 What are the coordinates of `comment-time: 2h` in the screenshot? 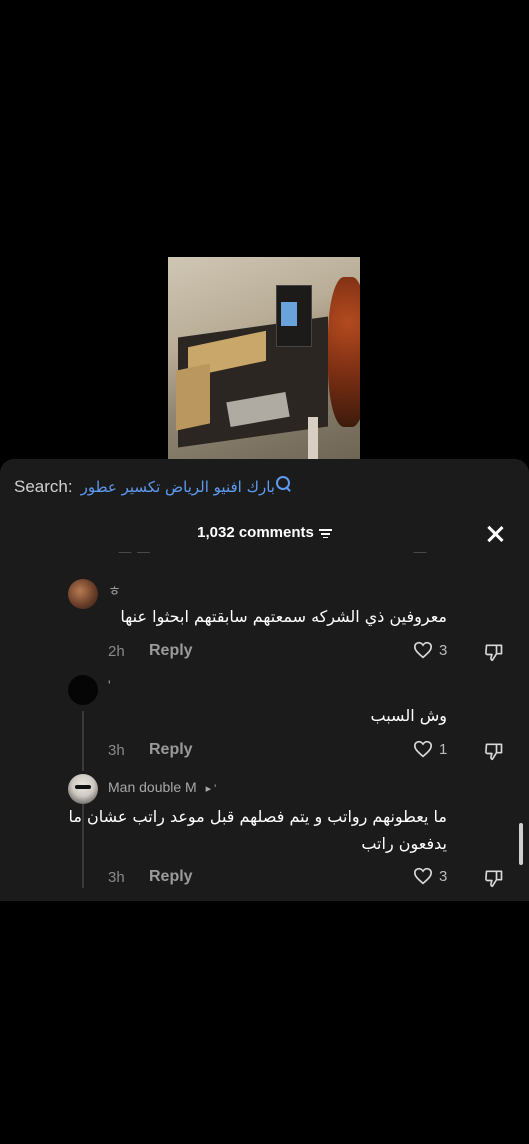 It's located at (116, 651).